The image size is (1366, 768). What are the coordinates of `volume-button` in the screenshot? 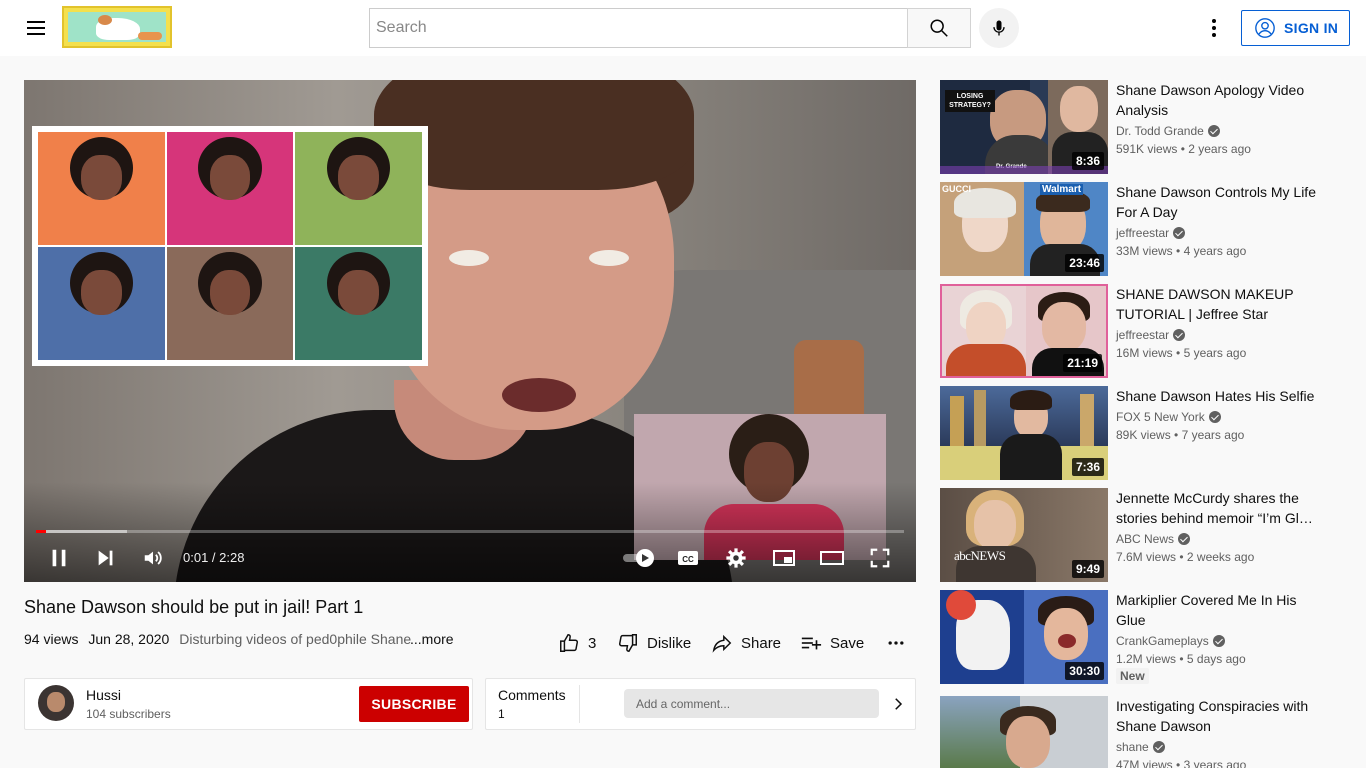 It's located at (153, 558).